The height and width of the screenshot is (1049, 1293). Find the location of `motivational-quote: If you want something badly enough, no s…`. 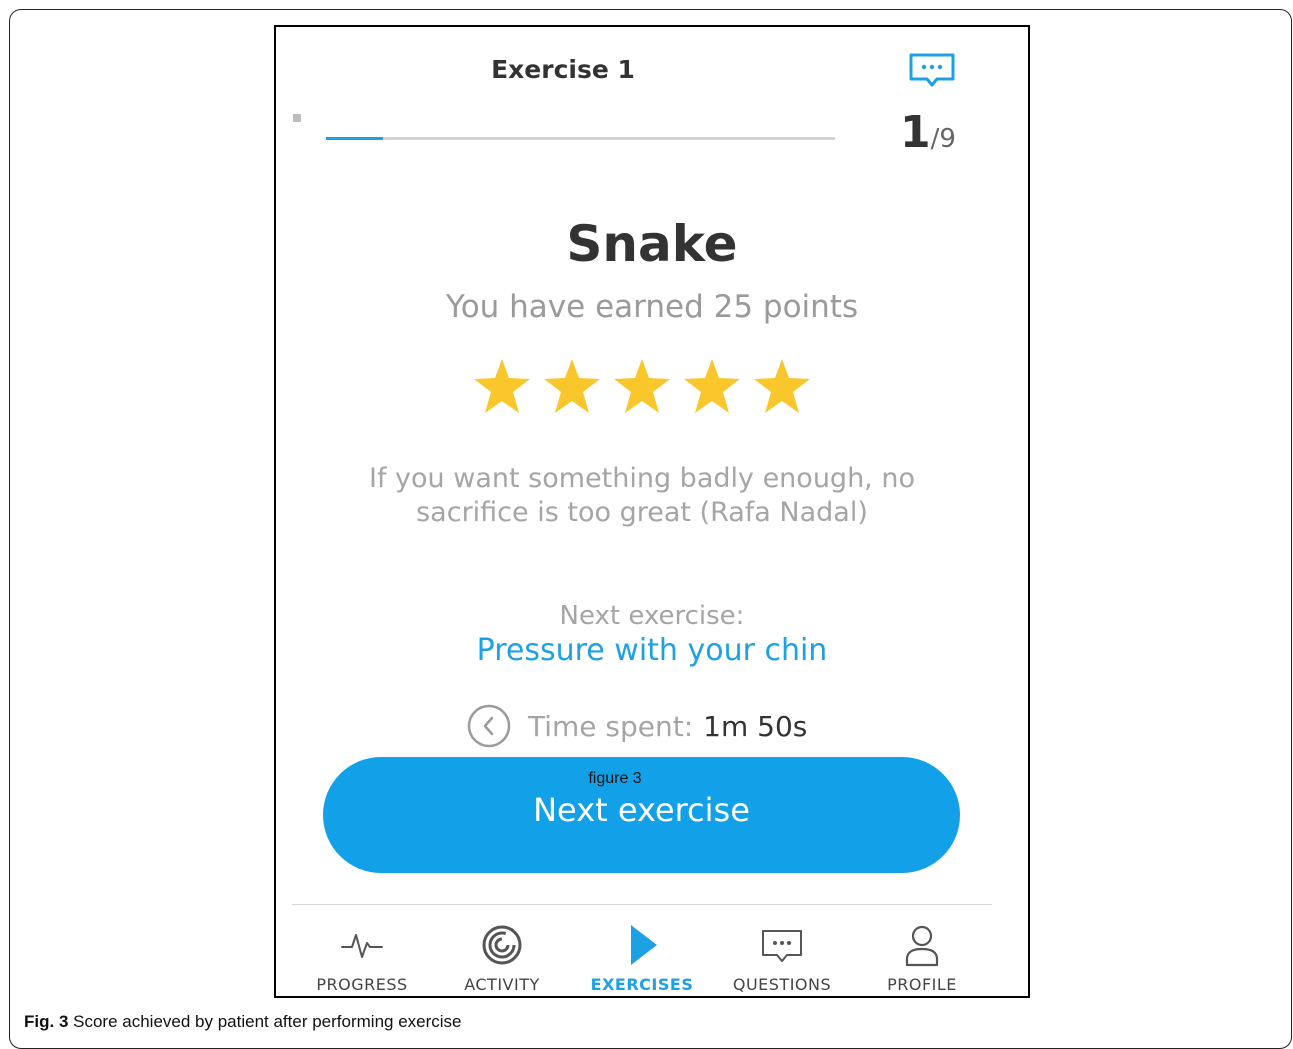

motivational-quote: If you want something badly enough, no s… is located at coordinates (642, 495).